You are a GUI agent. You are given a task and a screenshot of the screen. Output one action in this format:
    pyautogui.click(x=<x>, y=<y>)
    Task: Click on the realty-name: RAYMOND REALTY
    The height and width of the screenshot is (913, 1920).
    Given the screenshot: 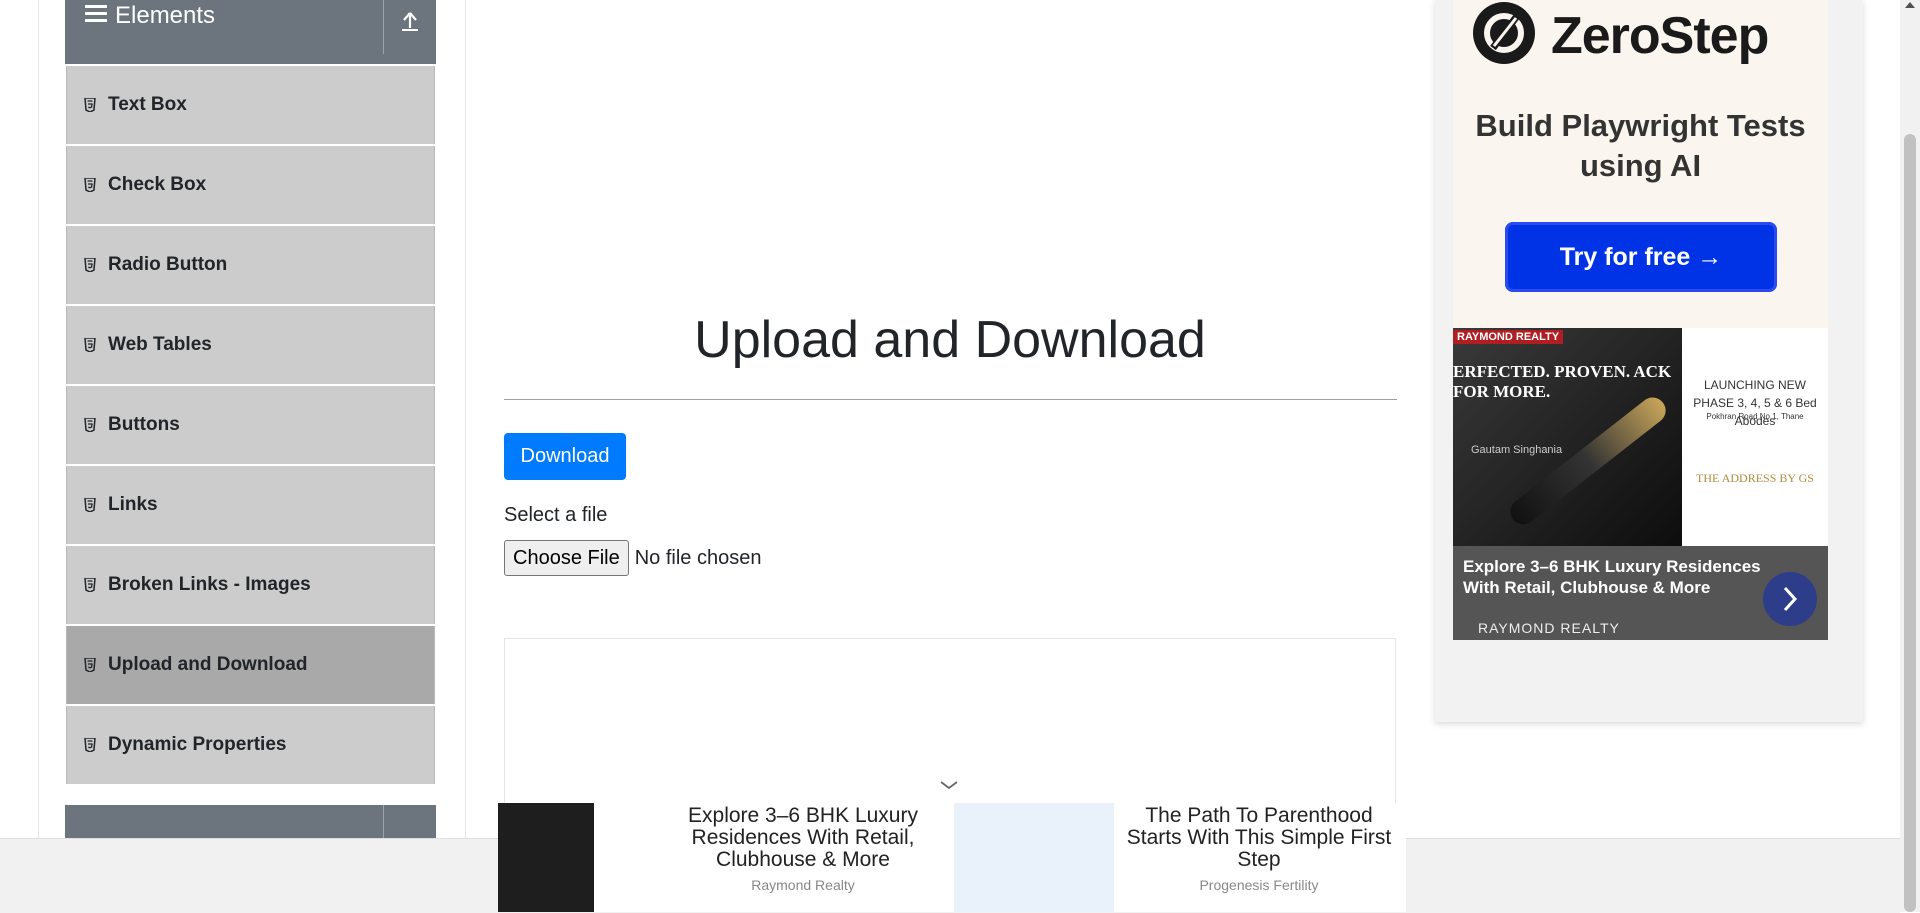 What is the action you would take?
    pyautogui.click(x=1549, y=628)
    